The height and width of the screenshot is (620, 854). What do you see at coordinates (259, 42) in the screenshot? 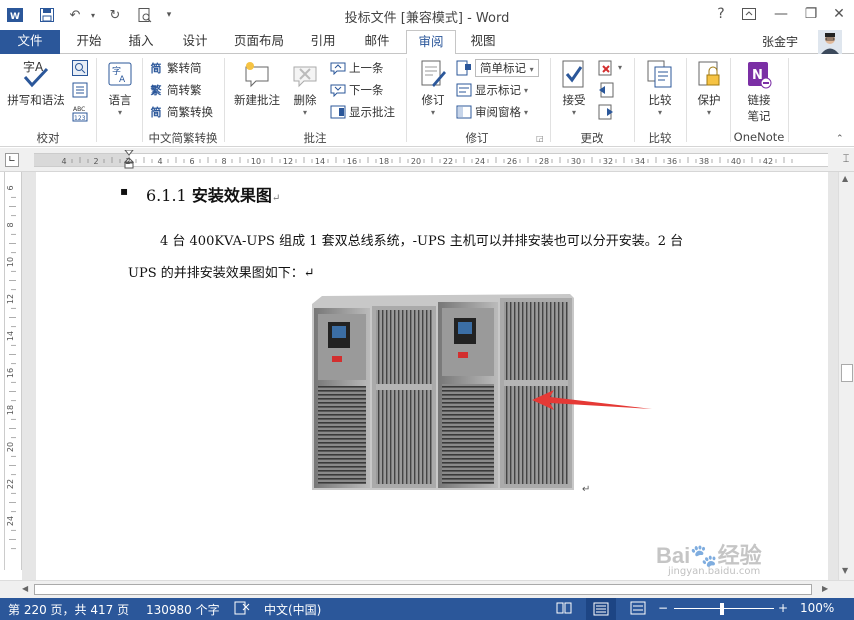
I see `tab-layout: 页面布局` at bounding box center [259, 42].